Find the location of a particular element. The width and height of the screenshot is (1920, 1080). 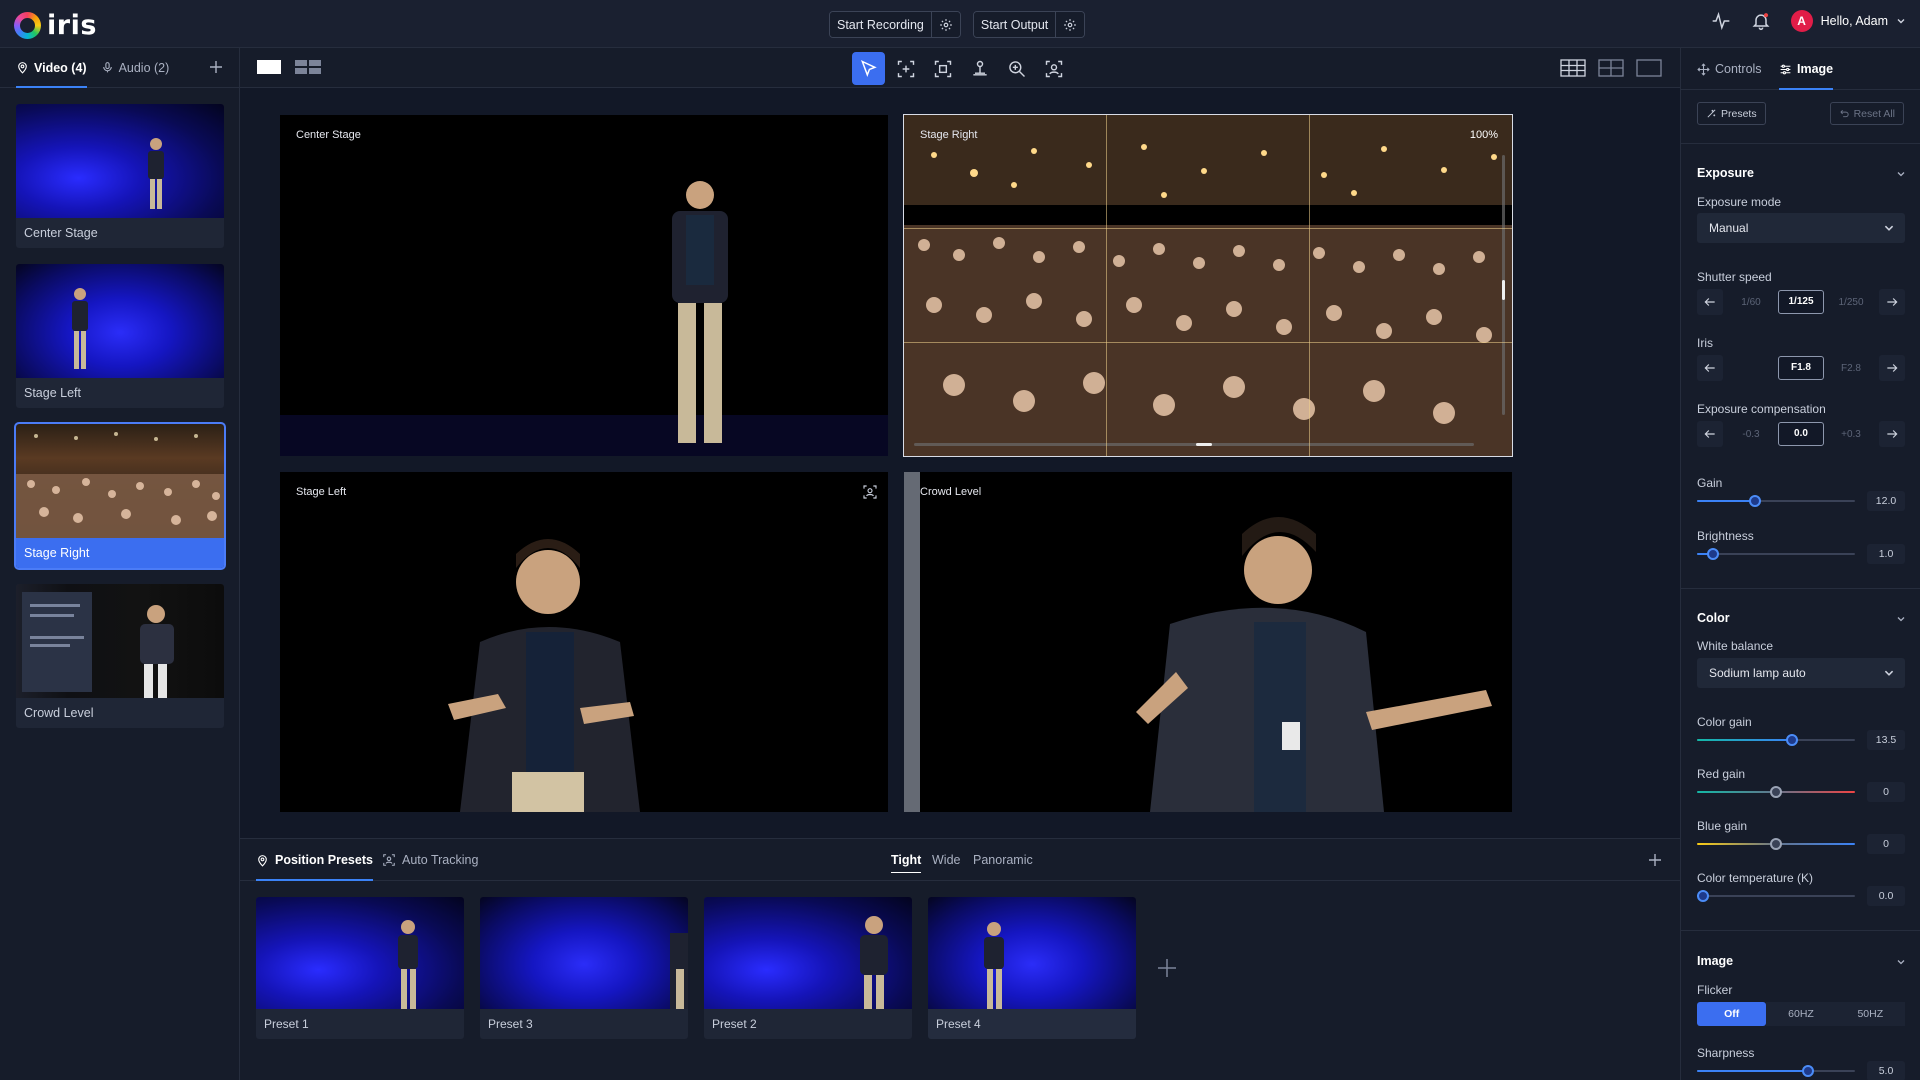

activity-icon is located at coordinates (1721, 21).